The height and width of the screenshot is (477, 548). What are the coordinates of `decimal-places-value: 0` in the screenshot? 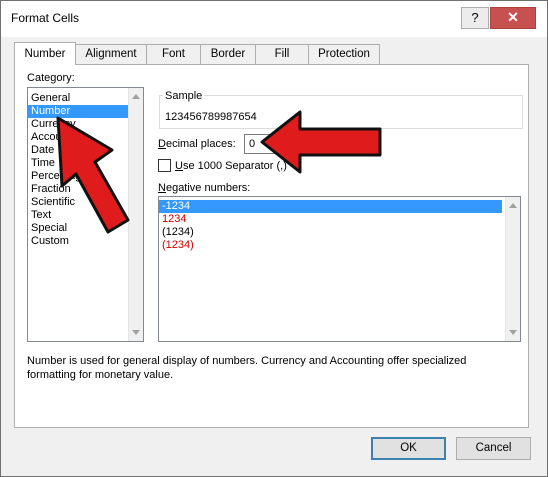 It's located at (252, 144).